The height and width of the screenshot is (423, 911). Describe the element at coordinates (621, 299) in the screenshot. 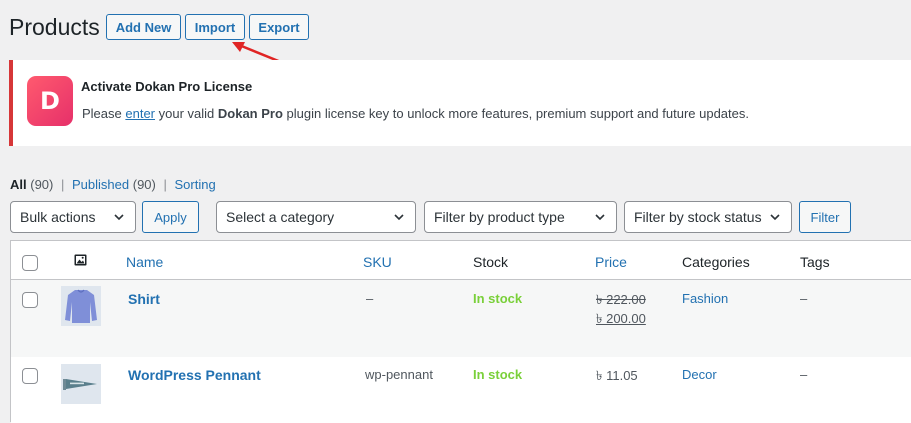

I see `regular-price: ৳ 222.00` at that location.